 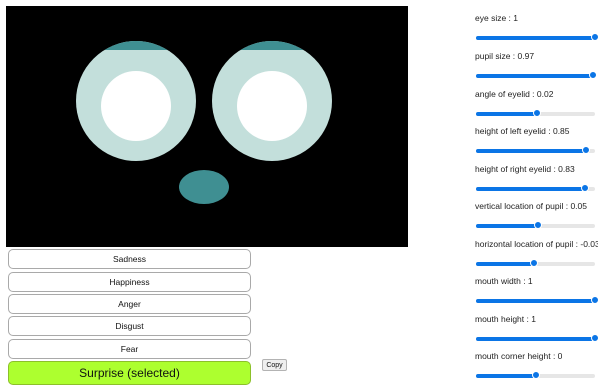 I want to click on slider-label: mouth width : 1, so click(x=504, y=281).